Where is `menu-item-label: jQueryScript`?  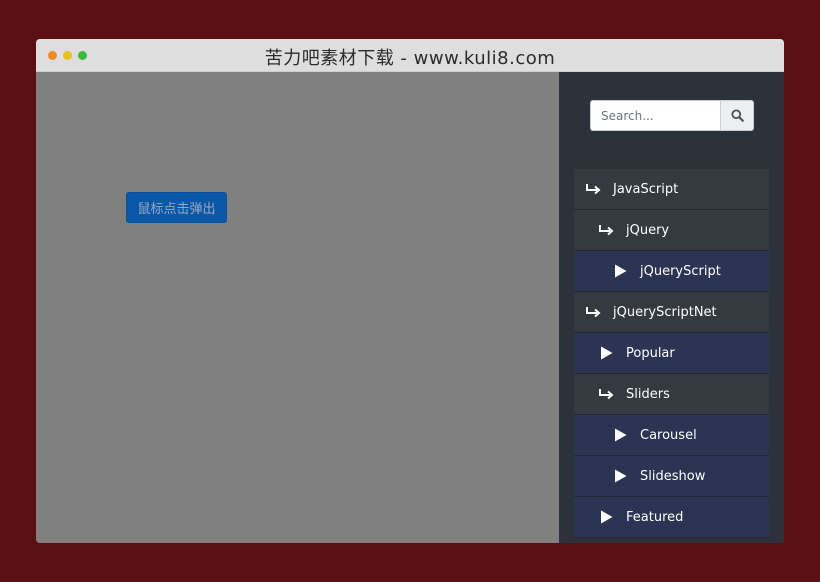 menu-item-label: jQueryScript is located at coordinates (680, 271).